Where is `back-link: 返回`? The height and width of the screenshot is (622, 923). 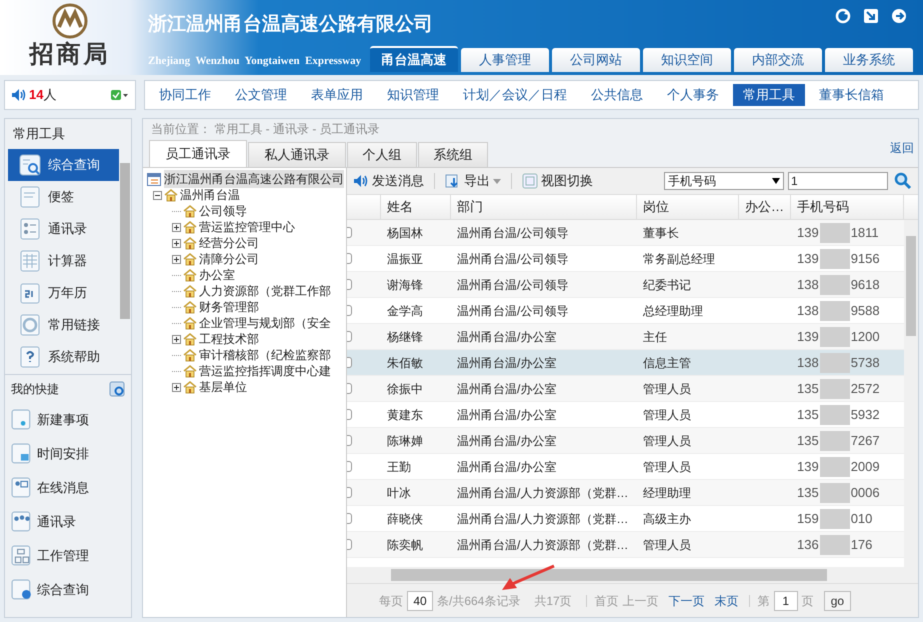 back-link: 返回 is located at coordinates (902, 148).